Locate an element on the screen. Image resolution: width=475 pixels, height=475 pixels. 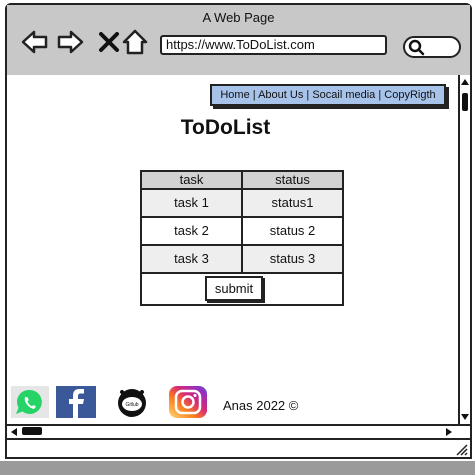
forward-arrow-icon is located at coordinates (70, 42).